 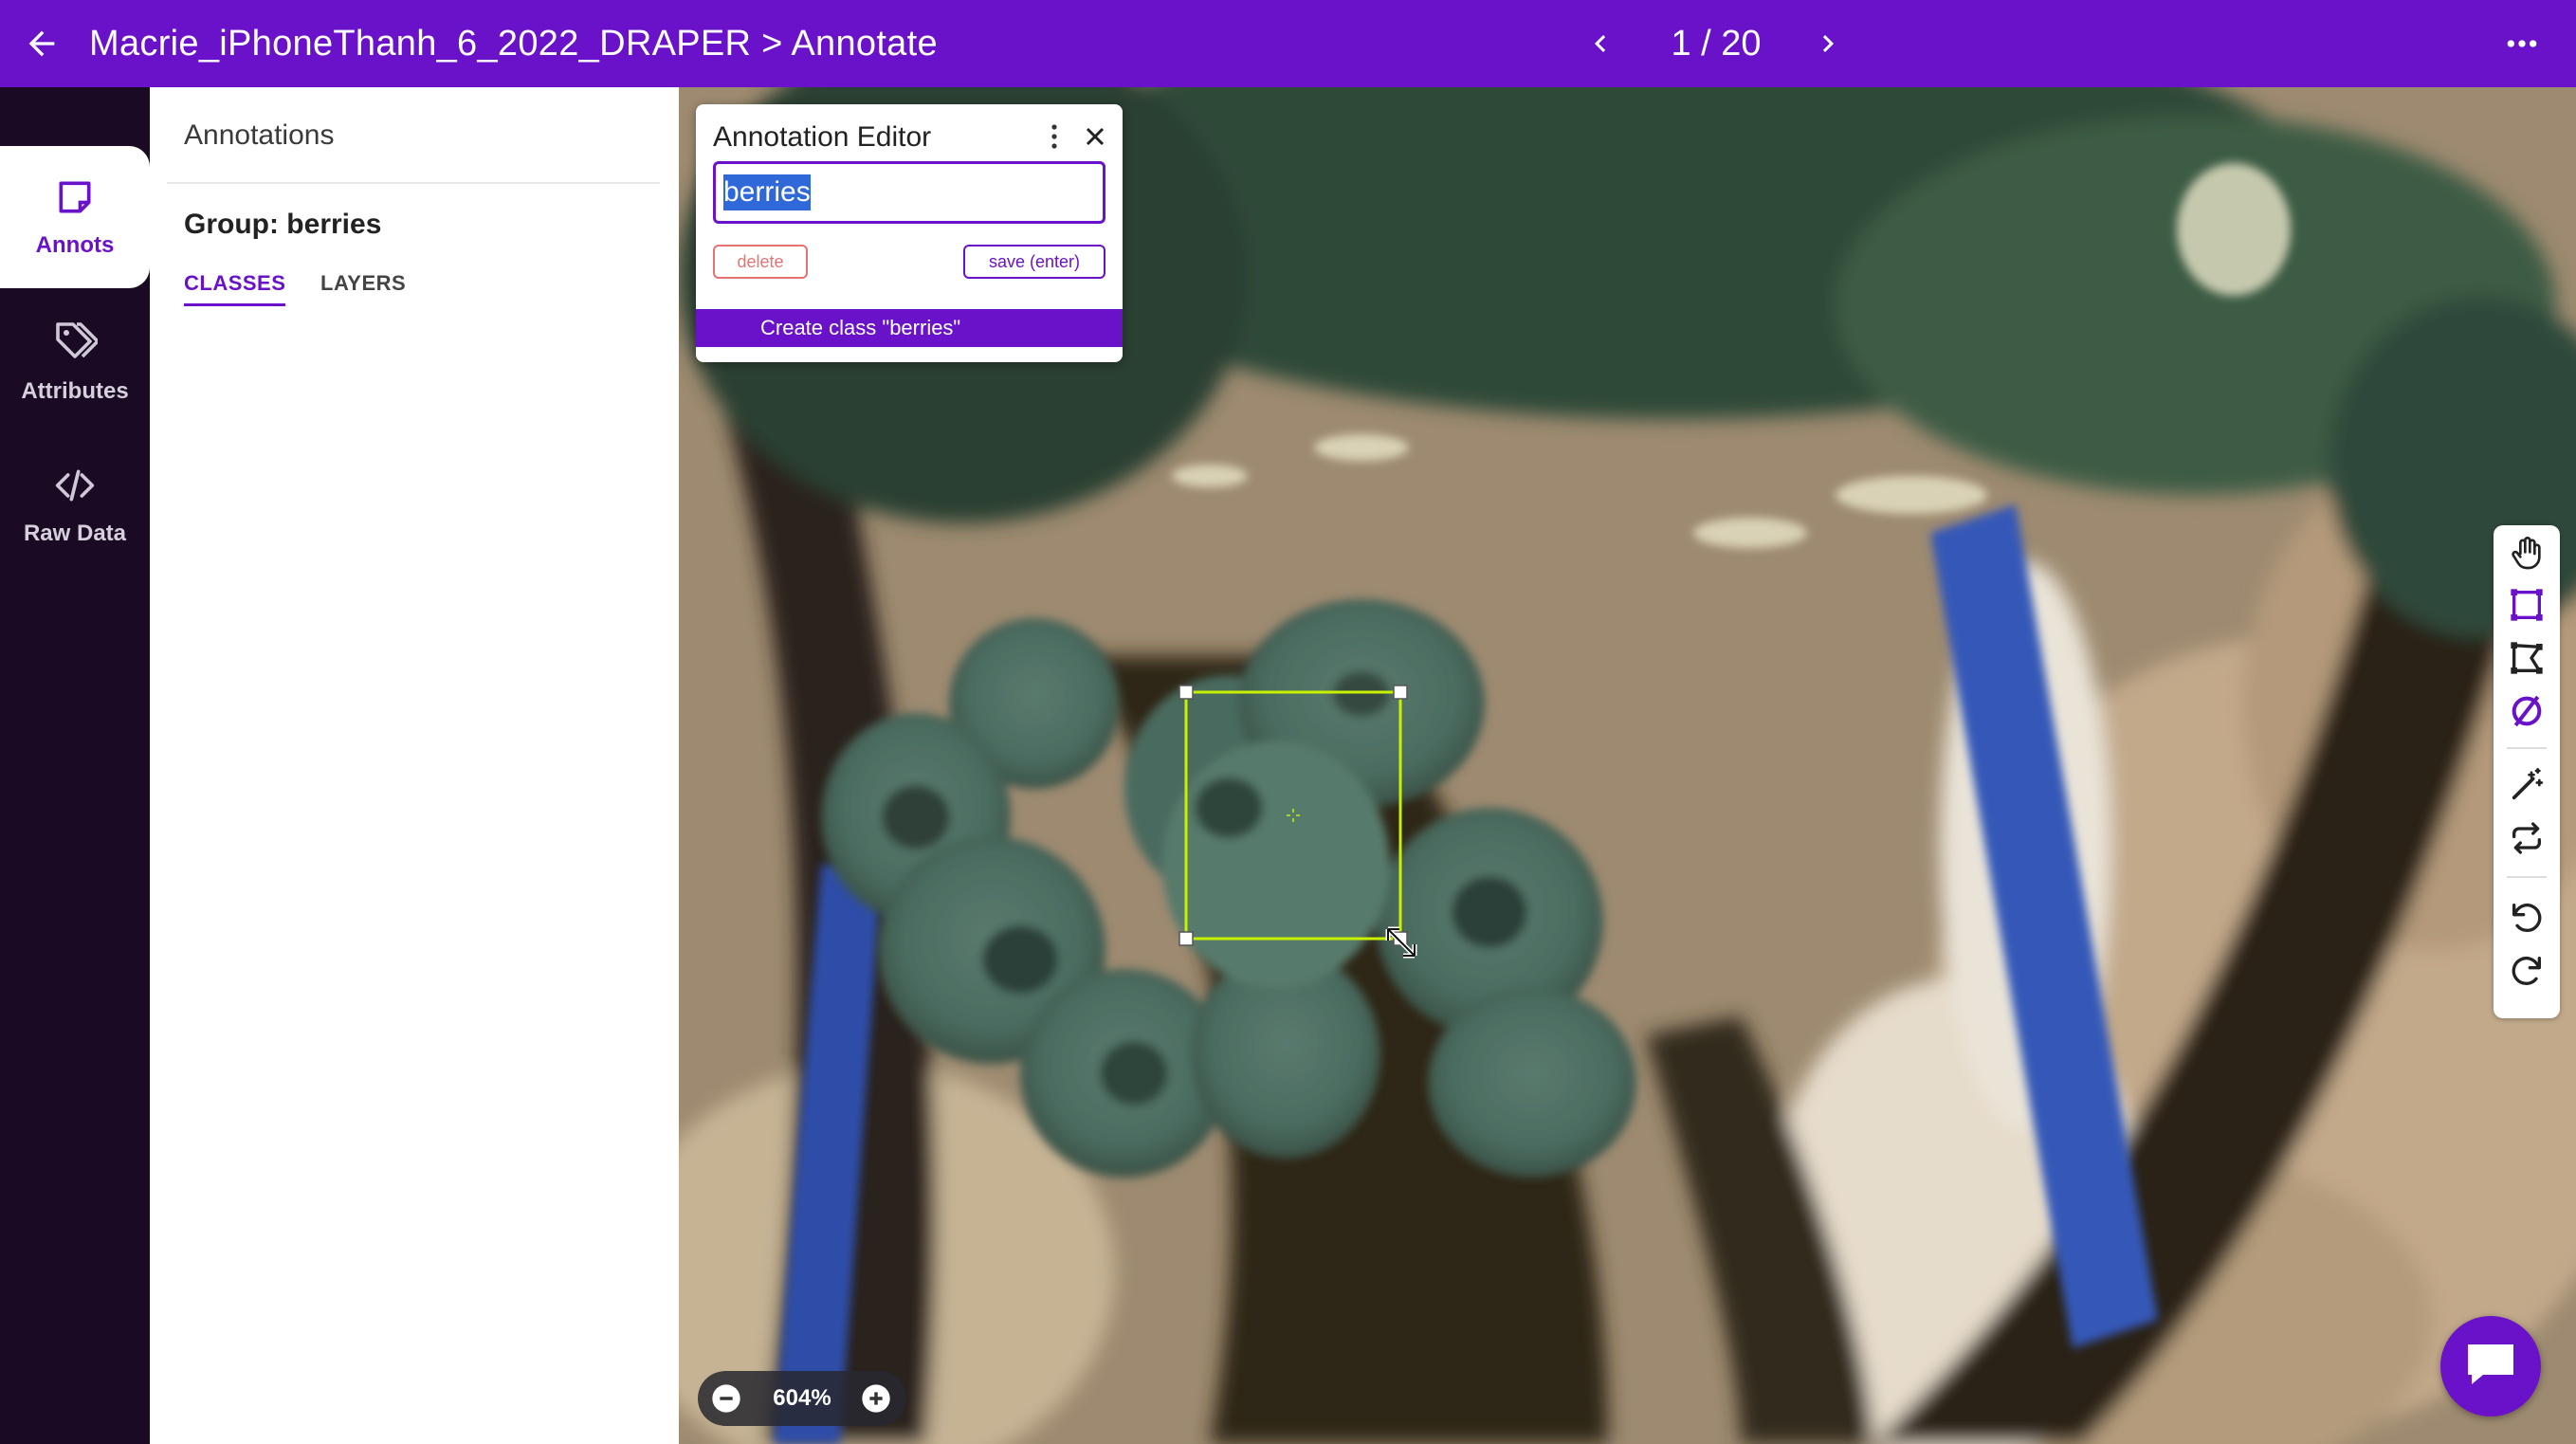 What do you see at coordinates (909, 192) in the screenshot?
I see `class-name-input: berries` at bounding box center [909, 192].